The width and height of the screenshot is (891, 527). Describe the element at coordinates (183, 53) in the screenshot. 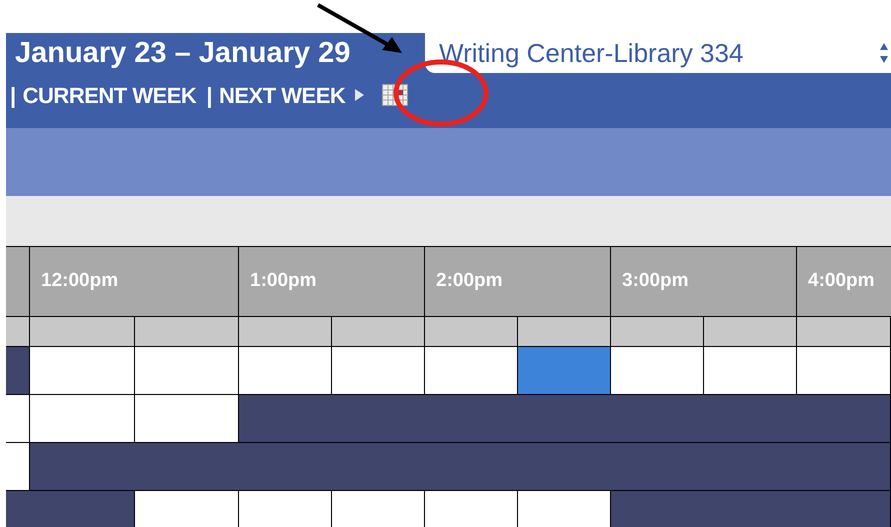

I see `week-title: January 23 – January 29` at that location.